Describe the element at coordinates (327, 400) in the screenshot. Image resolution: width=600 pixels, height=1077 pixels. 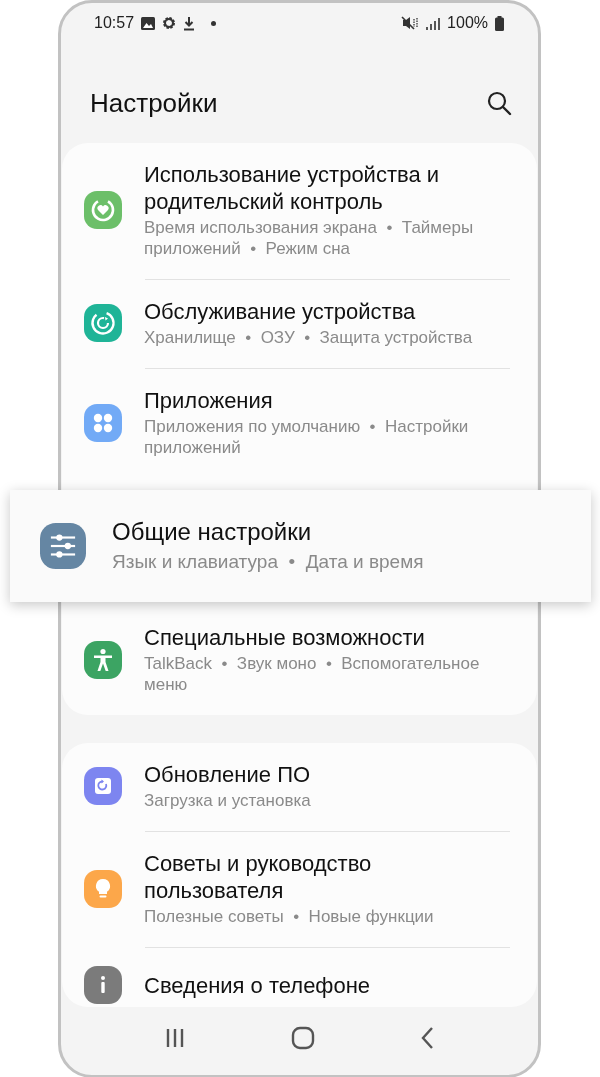
I see `item-title: Приложения` at that location.